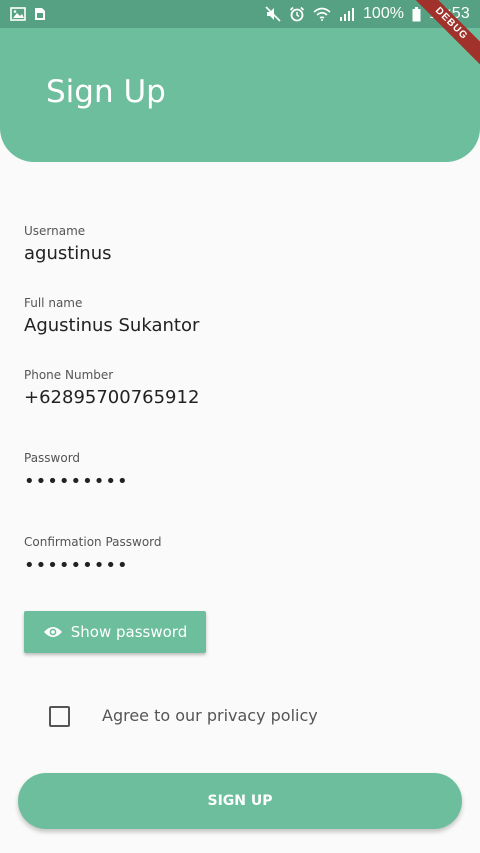  I want to click on confirm-password-label: Confirmation Password, so click(93, 542).